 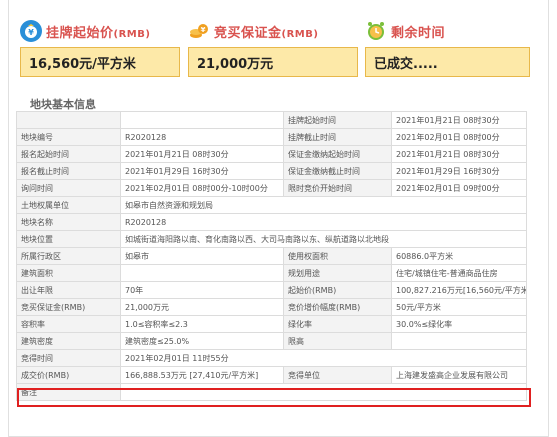 What do you see at coordinates (337, 341) in the screenshot?
I see `field-label: 限高` at bounding box center [337, 341].